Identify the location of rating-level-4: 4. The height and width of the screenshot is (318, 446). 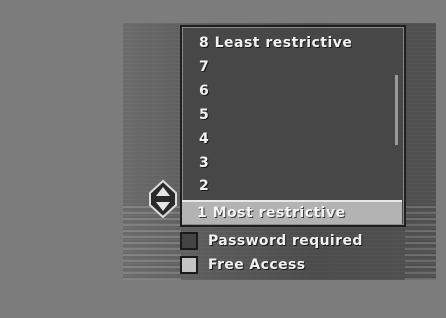
(204, 139).